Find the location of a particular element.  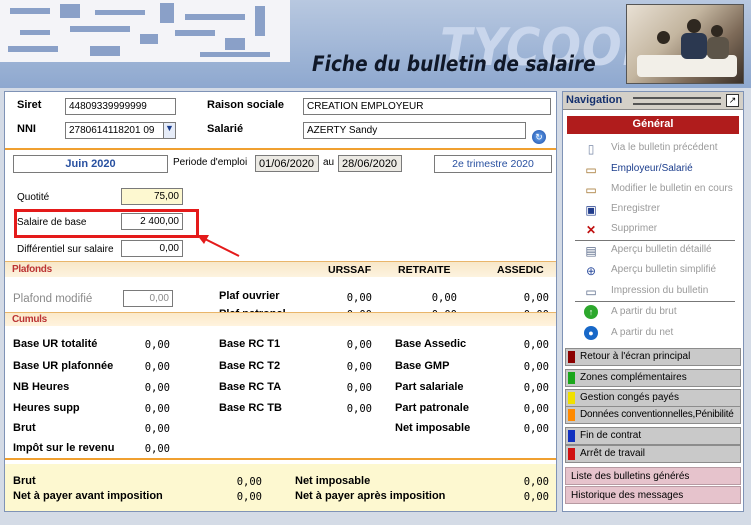

nav-liste-bulletins: Liste des bulletins générés is located at coordinates (653, 476).